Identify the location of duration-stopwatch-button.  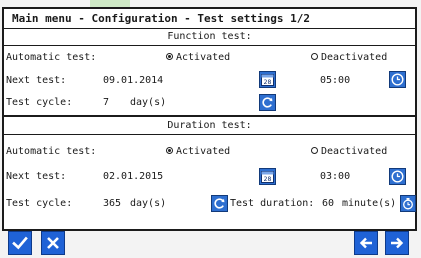
(408, 203).